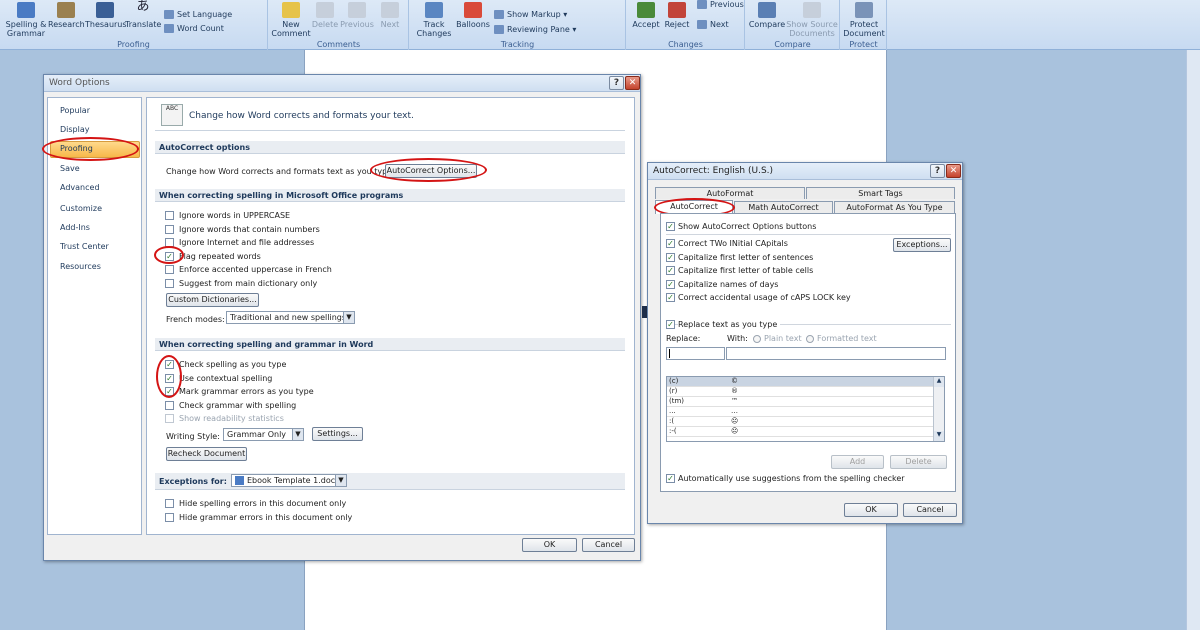 This screenshot has width=1200, height=630. Describe the element at coordinates (735, 431) in the screenshot. I see `row-to: ☹` at that location.